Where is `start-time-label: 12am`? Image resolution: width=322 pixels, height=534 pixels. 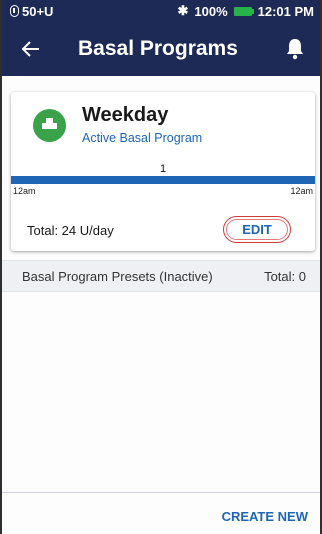
start-time-label: 12am is located at coordinates (24, 191).